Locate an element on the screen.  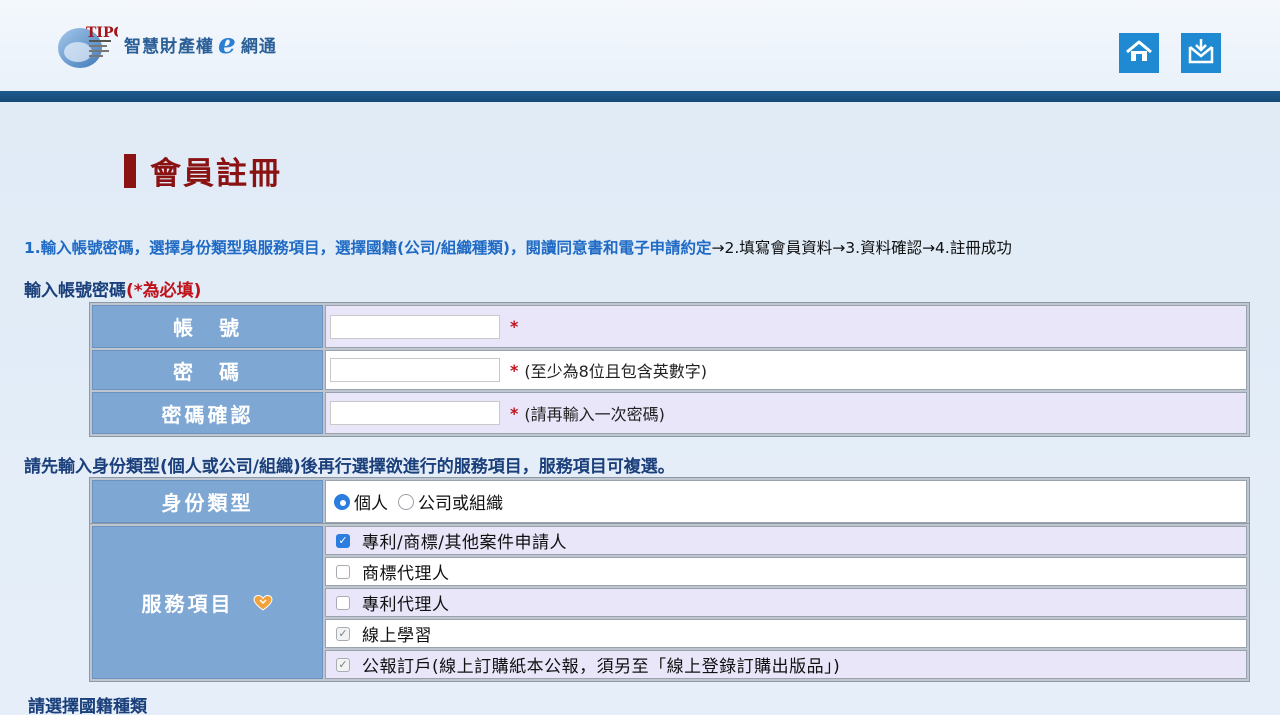
radio-individual is located at coordinates (342, 501).